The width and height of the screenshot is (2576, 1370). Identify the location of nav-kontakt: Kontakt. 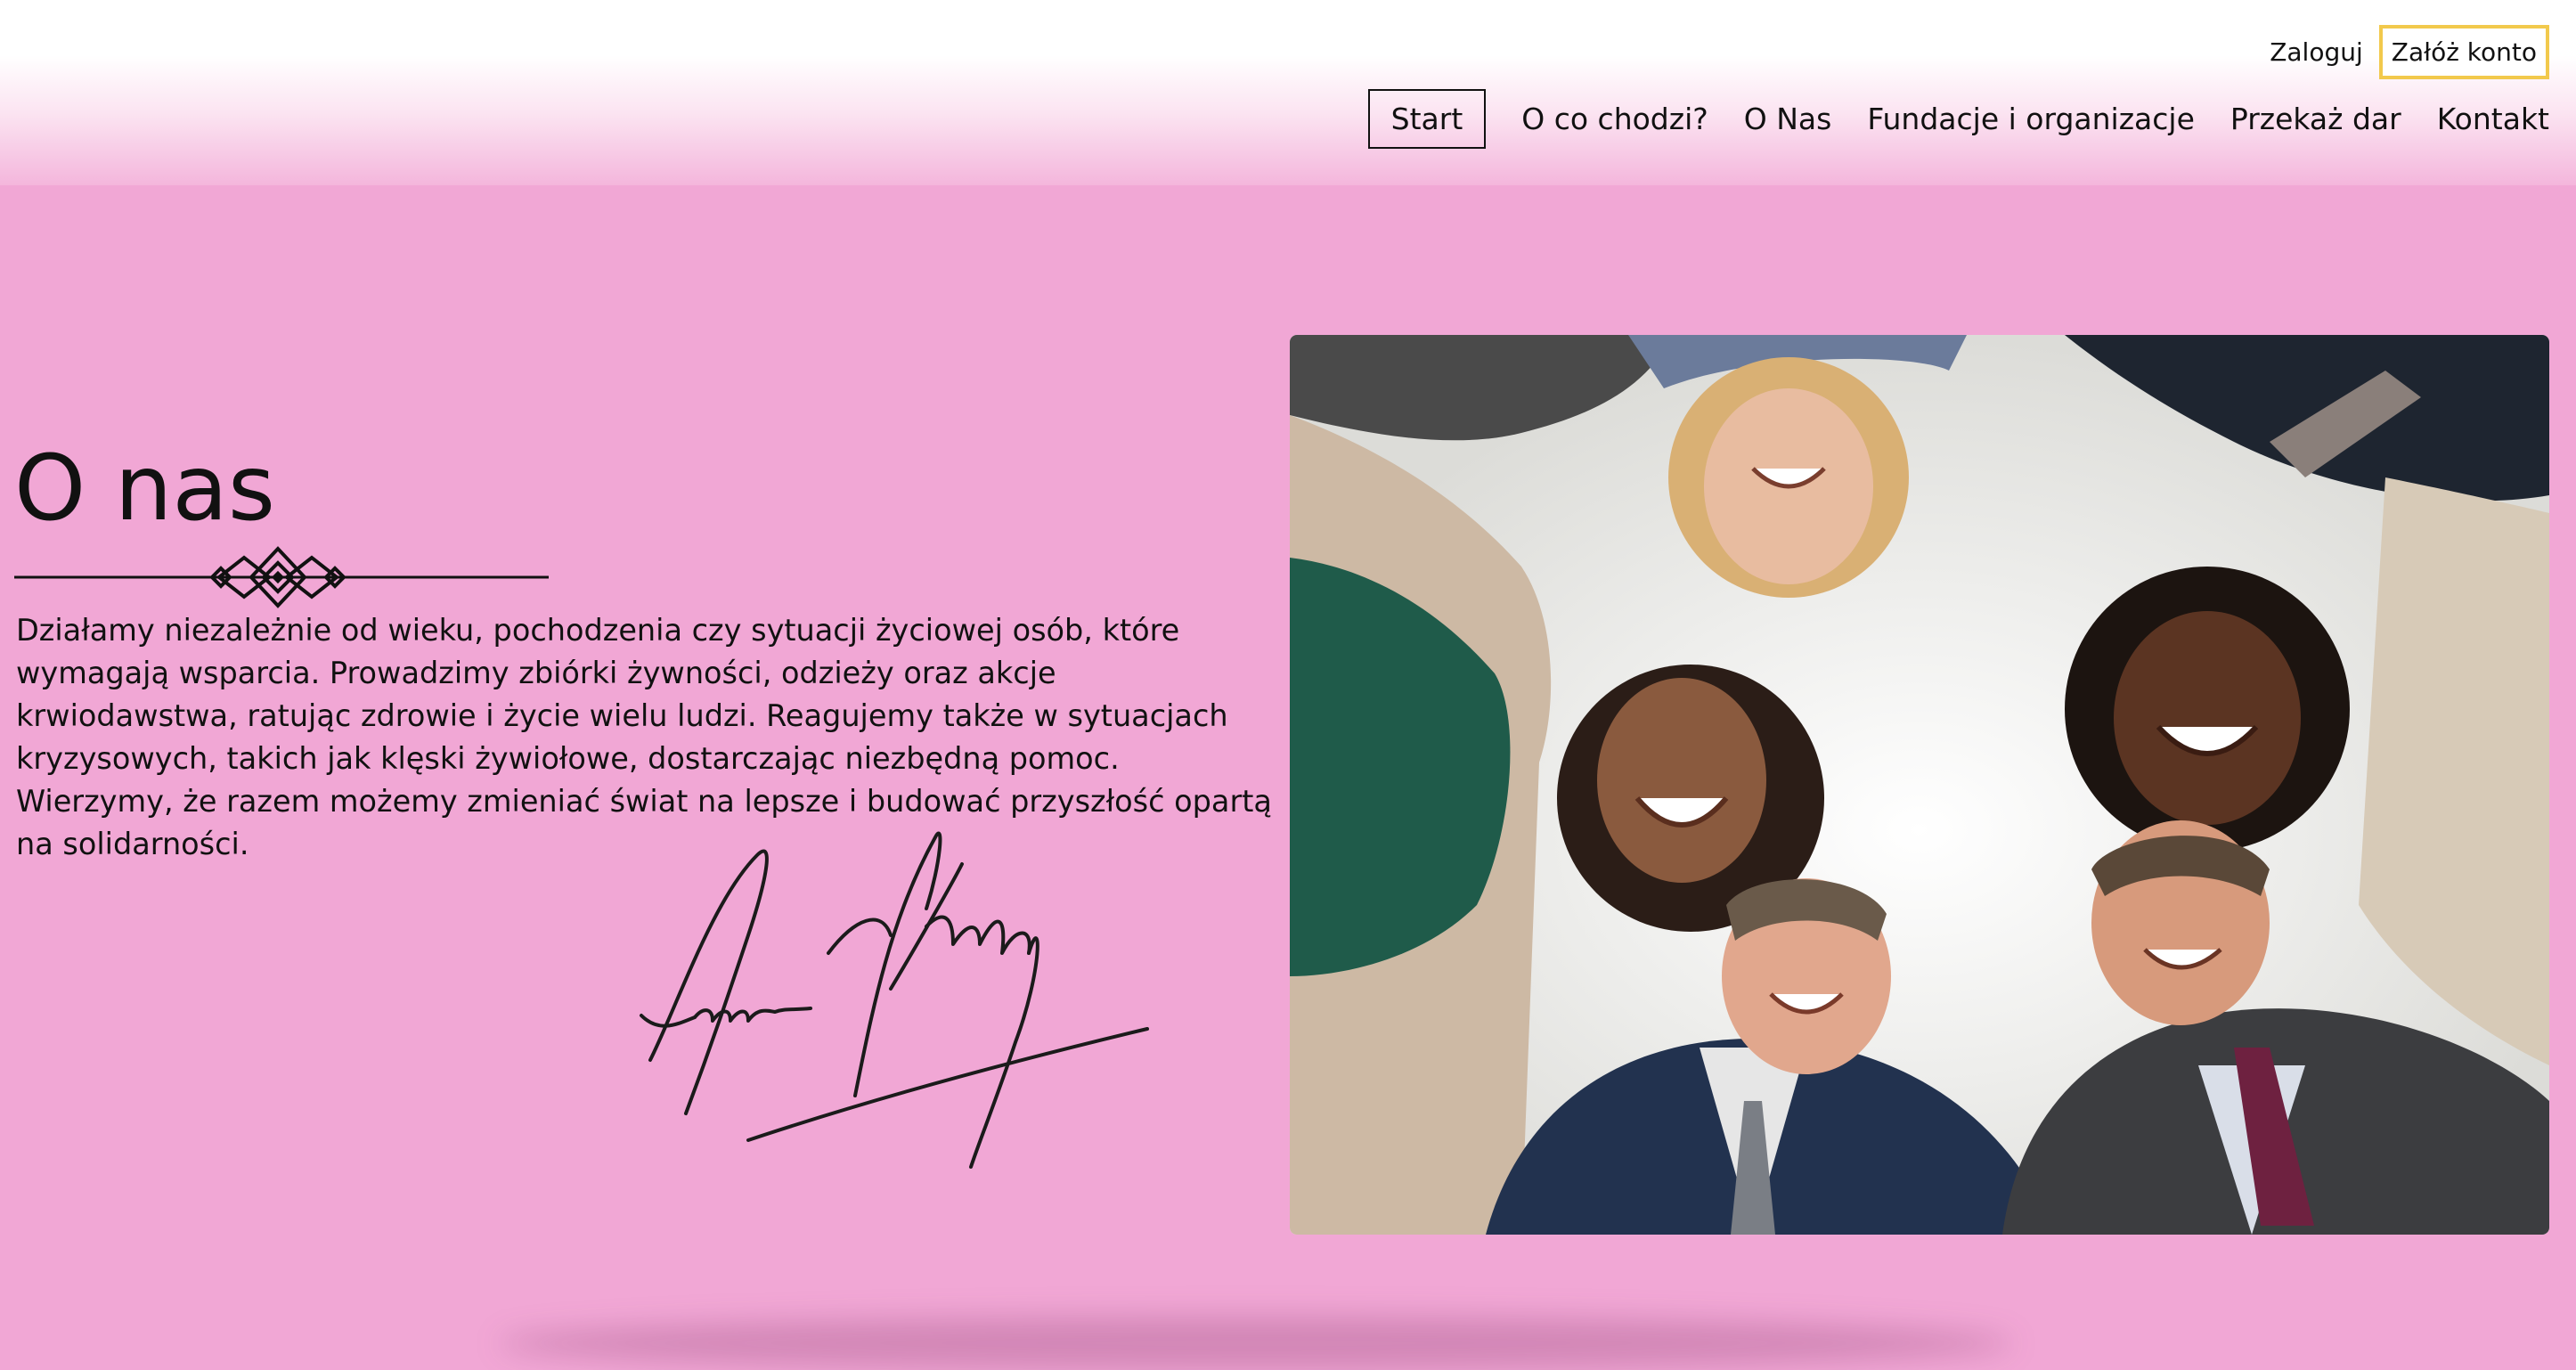
(2493, 119).